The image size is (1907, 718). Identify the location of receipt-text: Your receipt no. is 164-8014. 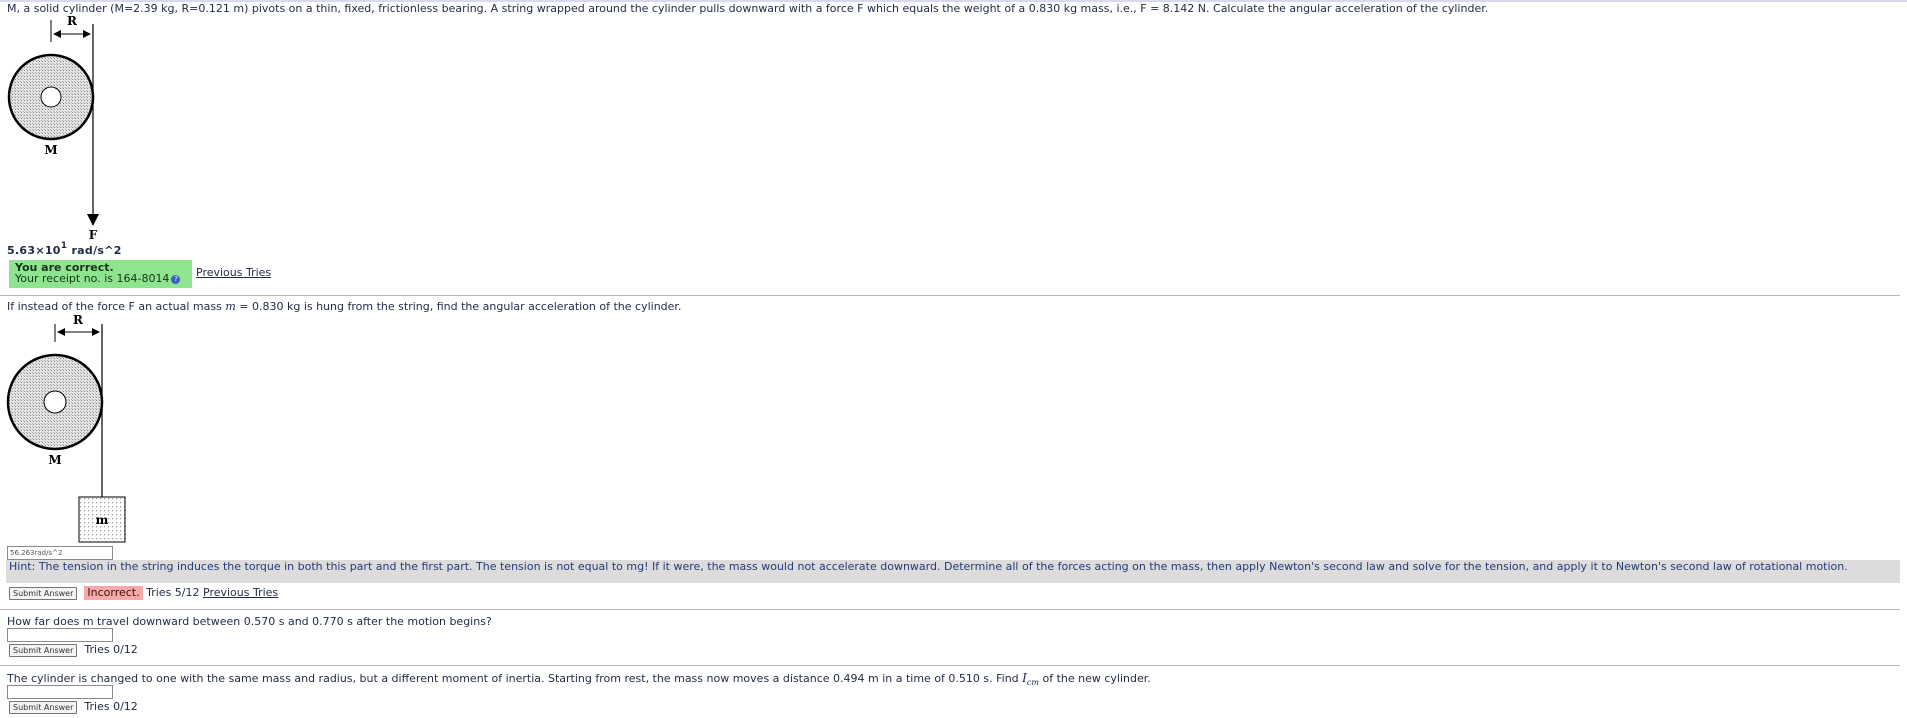
(92, 278).